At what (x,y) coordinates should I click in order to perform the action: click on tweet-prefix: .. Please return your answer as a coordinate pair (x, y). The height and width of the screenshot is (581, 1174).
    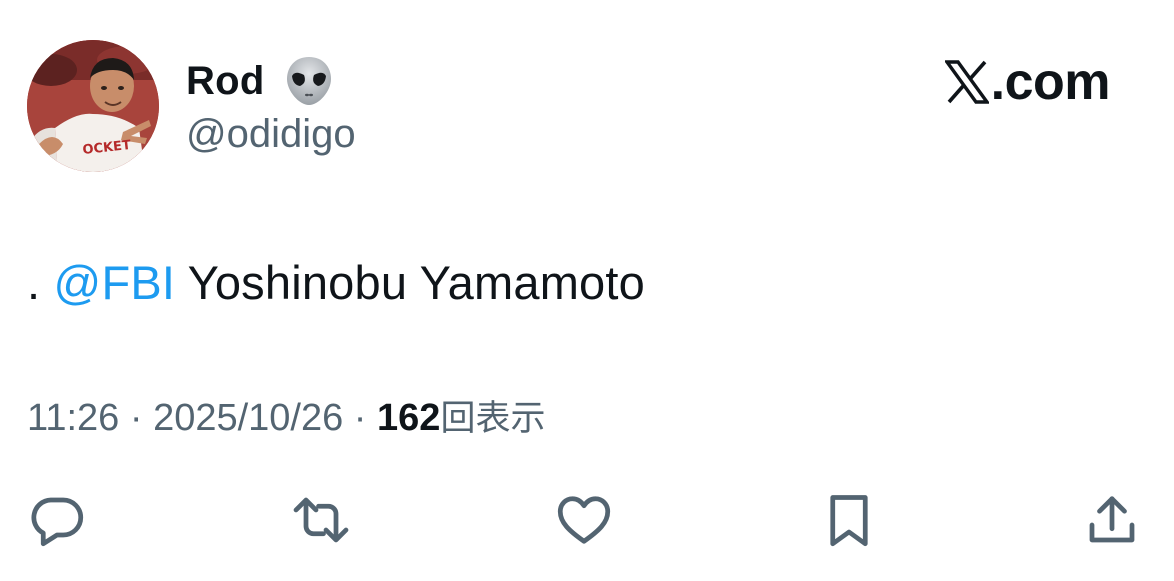
    Looking at the image, I should click on (40, 282).